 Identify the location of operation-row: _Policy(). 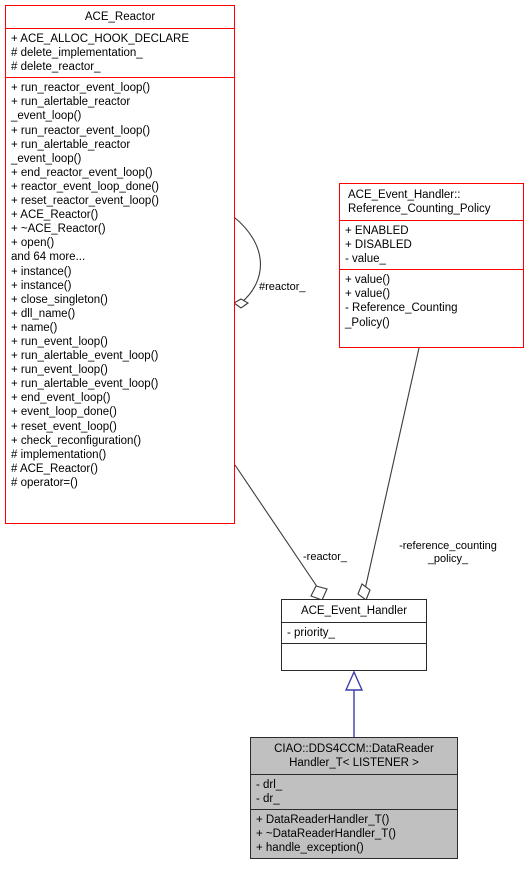
(367, 322).